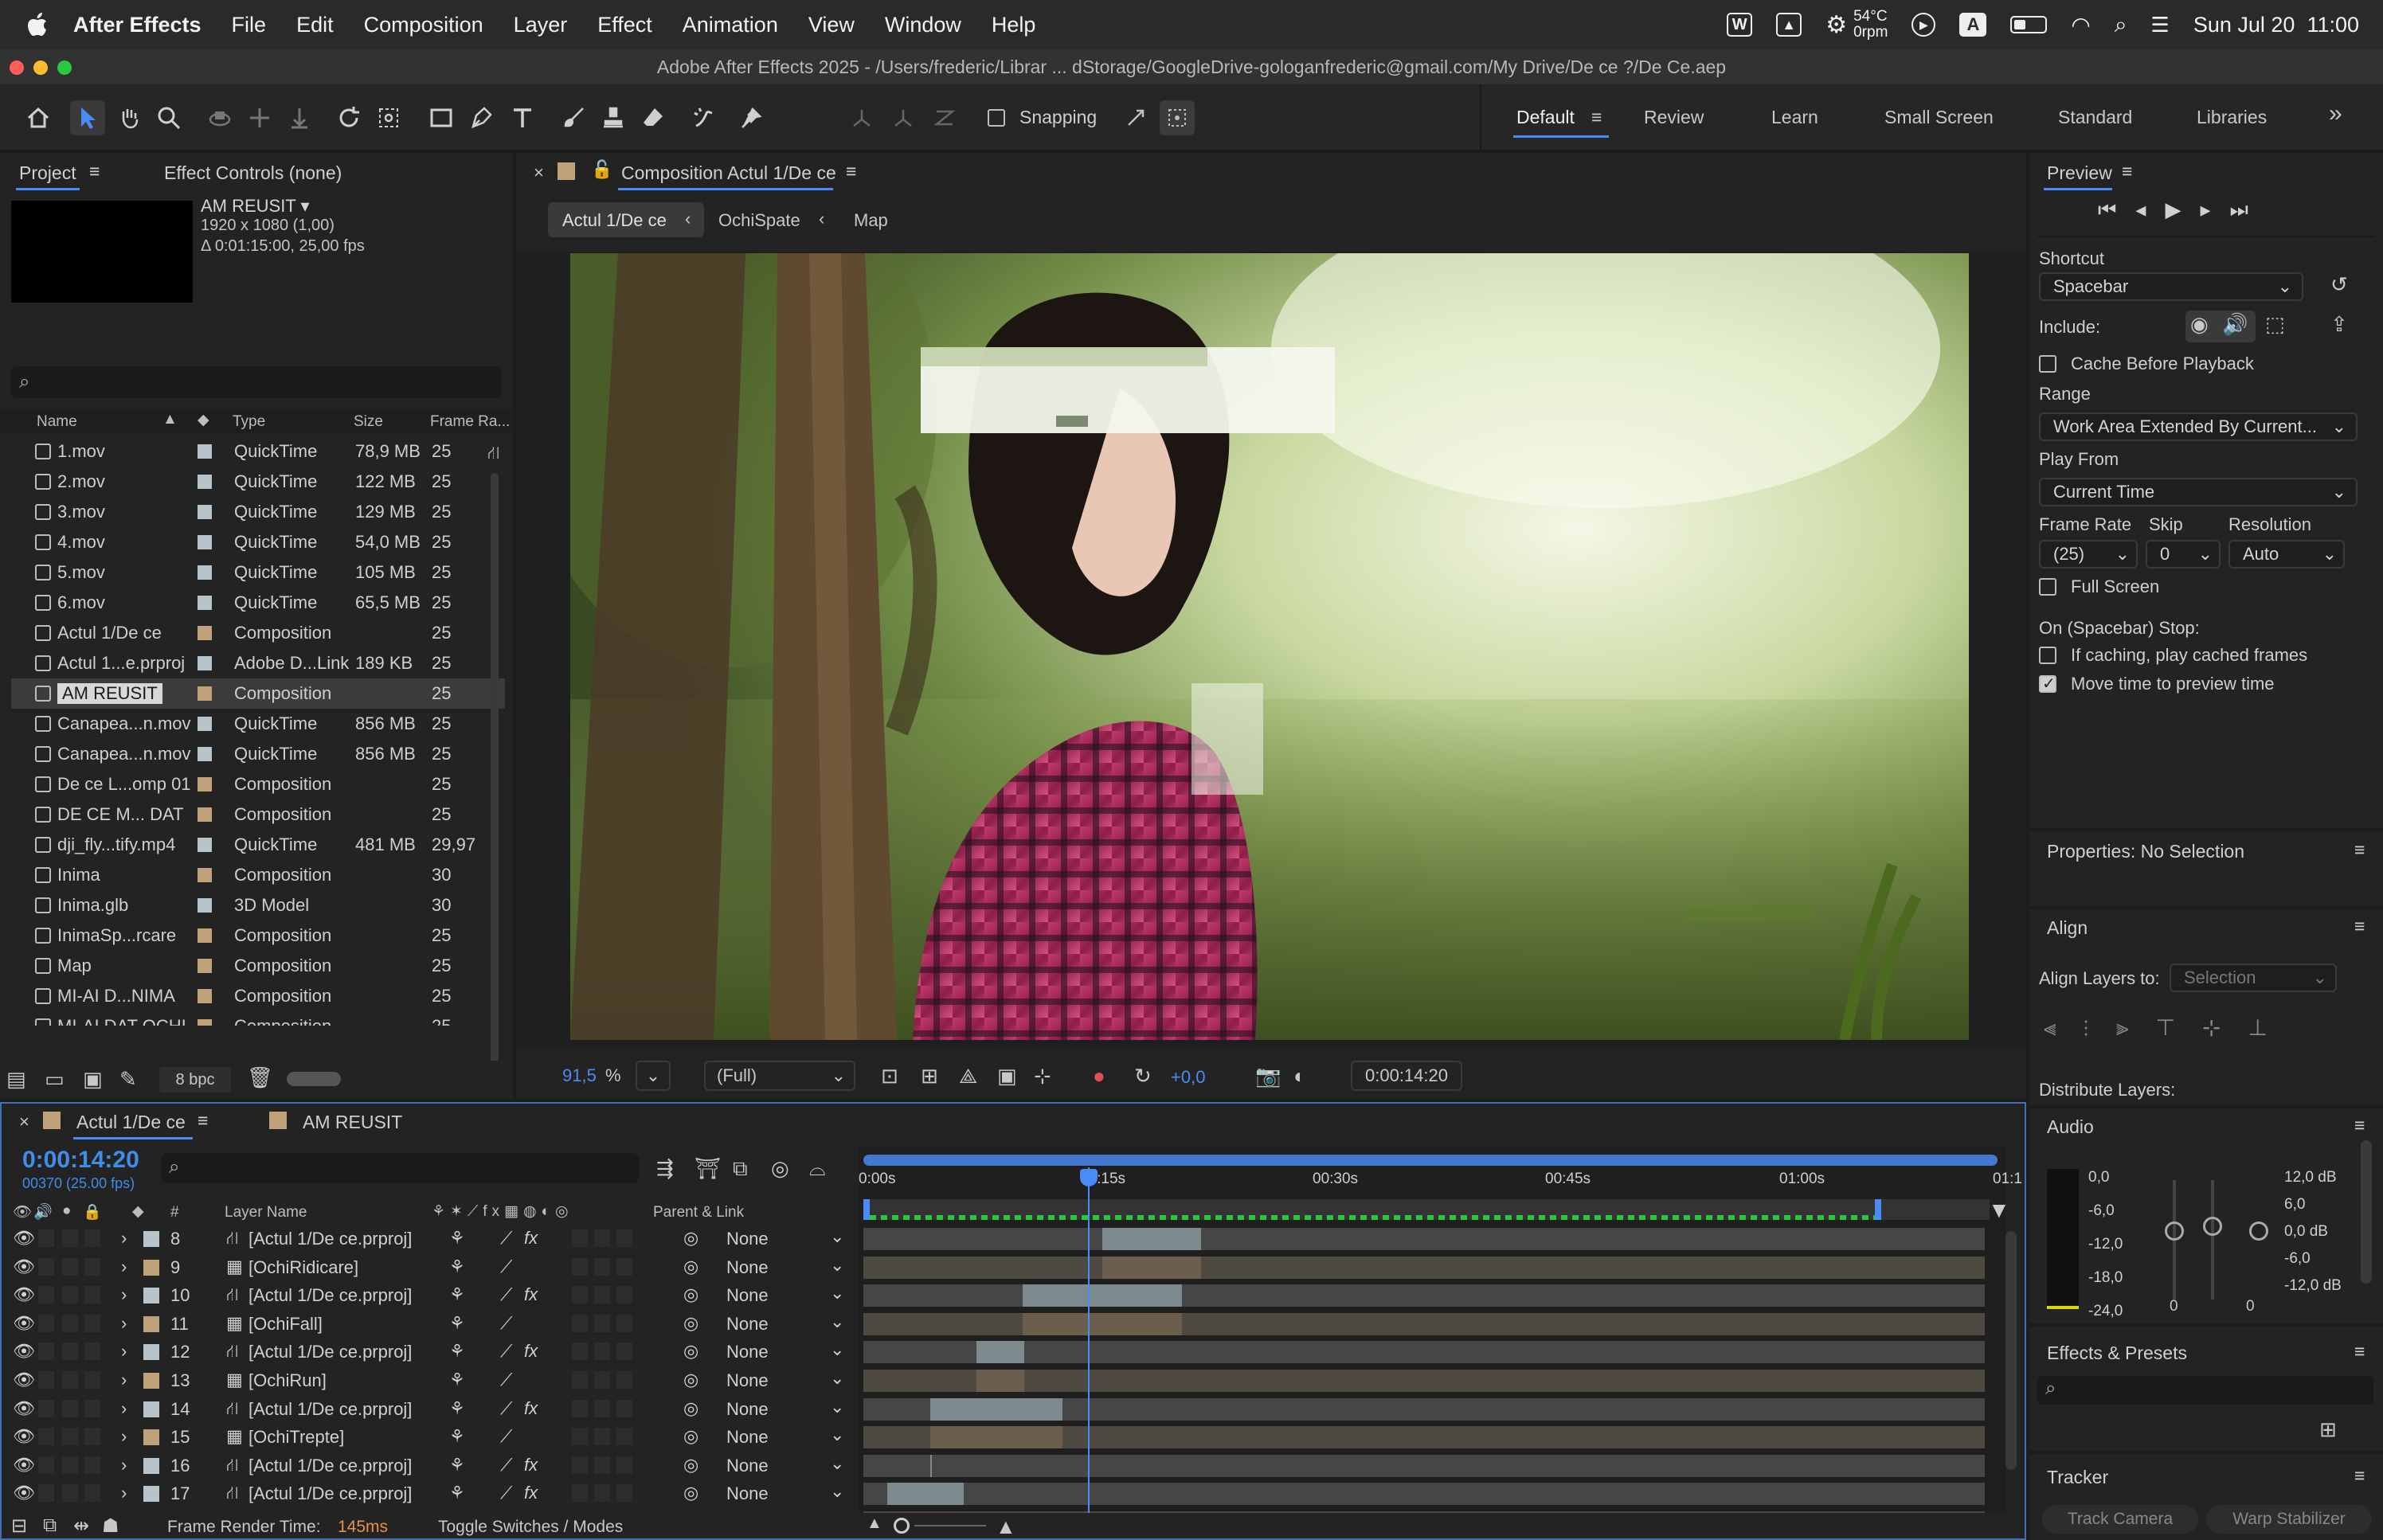 This screenshot has height=1540, width=2383. What do you see at coordinates (2048, 364) in the screenshot?
I see `cache-before-checkbox` at bounding box center [2048, 364].